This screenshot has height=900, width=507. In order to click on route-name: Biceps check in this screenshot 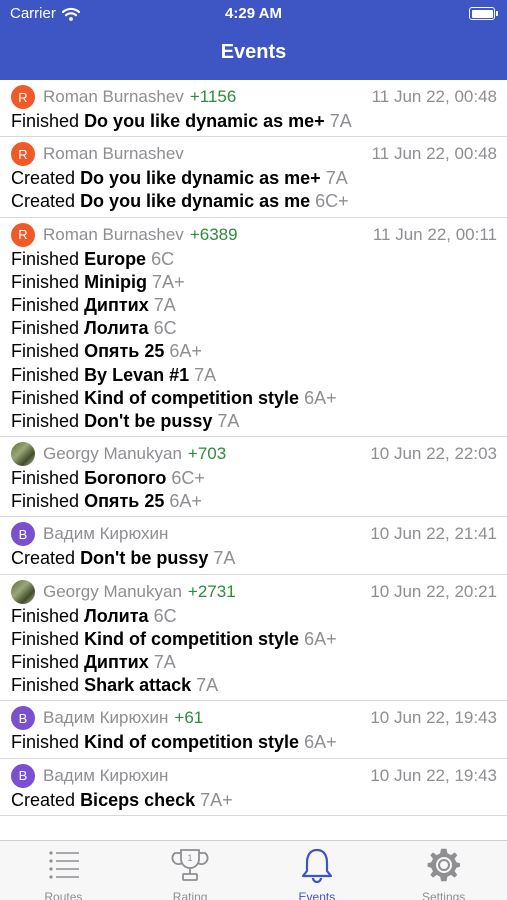, I will do `click(137, 800)`.